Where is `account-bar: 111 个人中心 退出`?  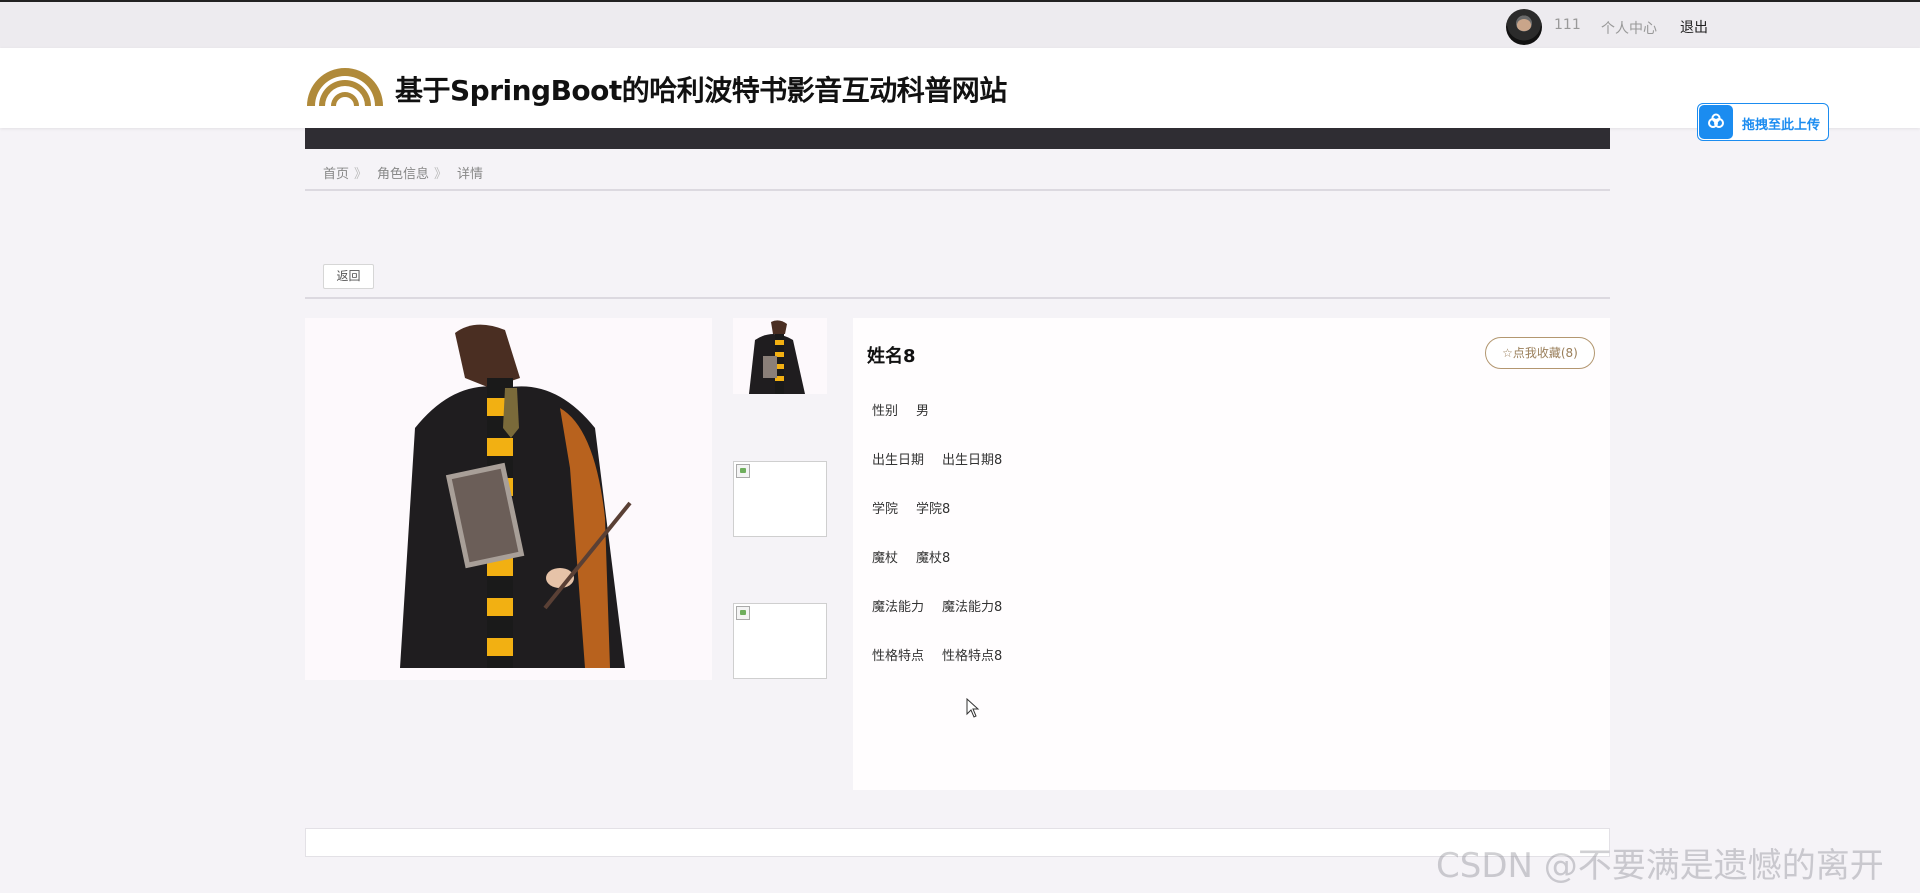 account-bar: 111 个人中心 退出 is located at coordinates (960, 24).